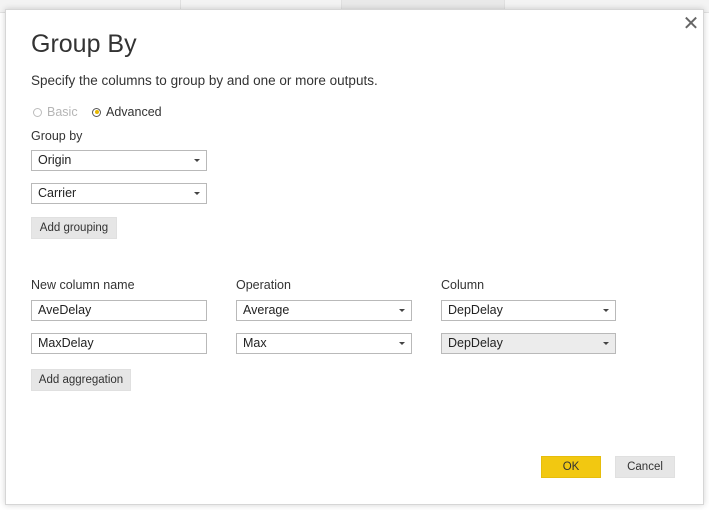 The width and height of the screenshot is (709, 510). What do you see at coordinates (691, 24) in the screenshot?
I see `close-icon: ✕` at bounding box center [691, 24].